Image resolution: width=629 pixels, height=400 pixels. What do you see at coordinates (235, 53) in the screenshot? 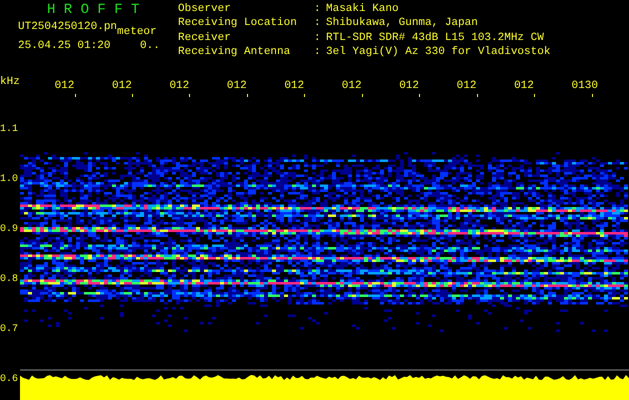
I see `info-label: Receiving Antenna` at bounding box center [235, 53].